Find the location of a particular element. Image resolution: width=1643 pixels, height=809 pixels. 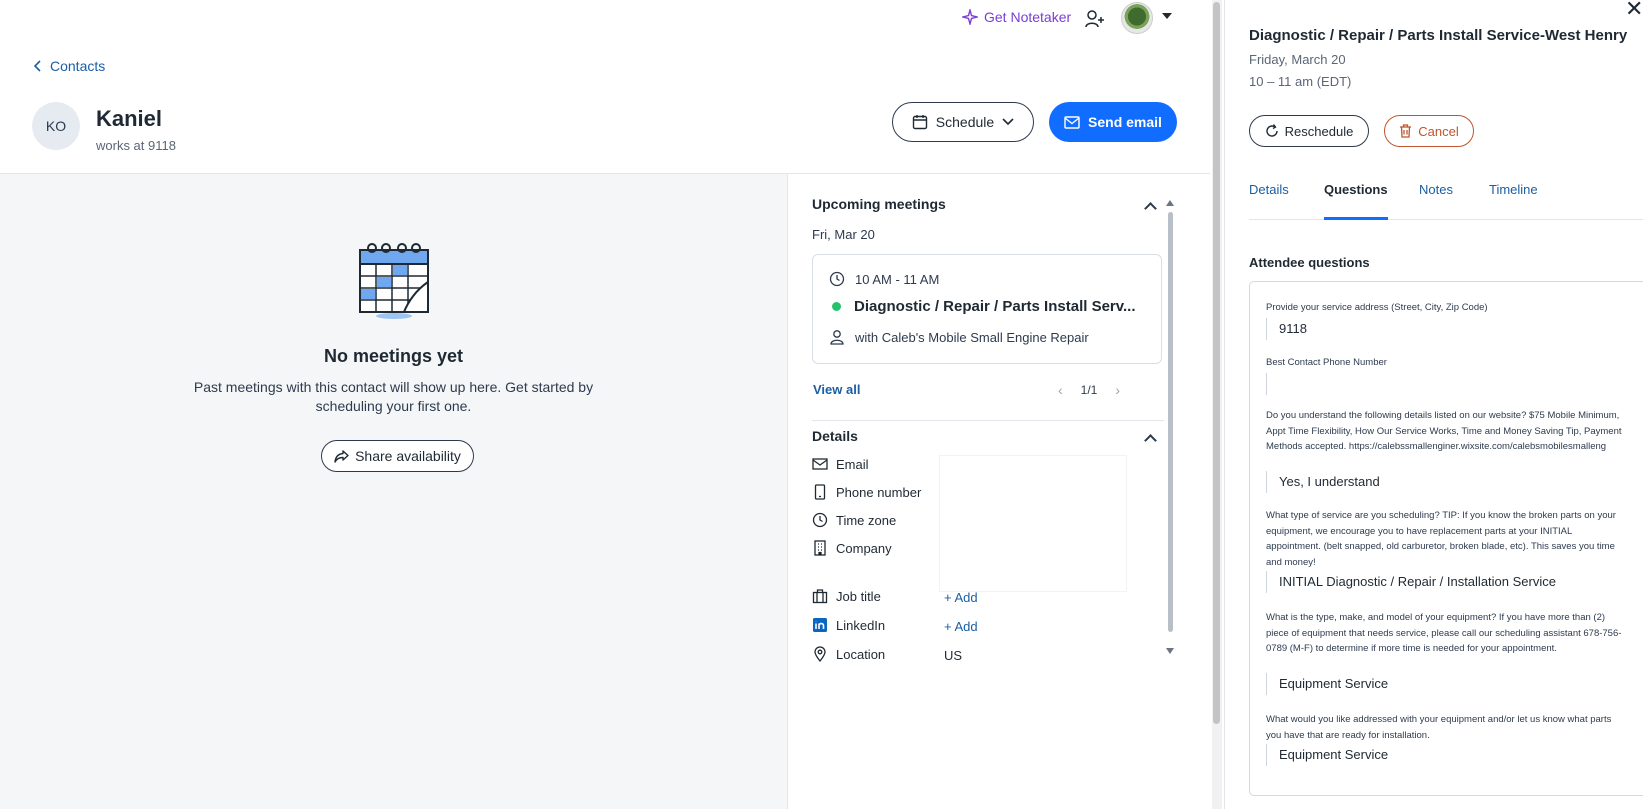

linkedin-icon is located at coordinates (820, 625).